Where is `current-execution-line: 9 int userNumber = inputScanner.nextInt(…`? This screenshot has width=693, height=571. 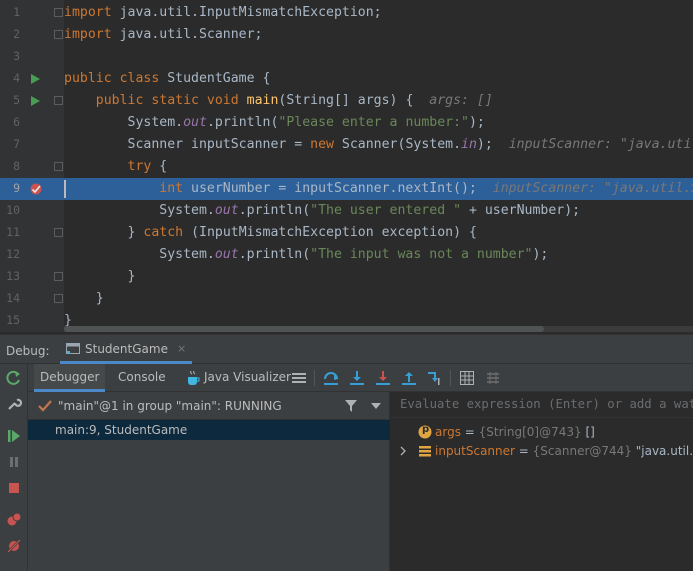
current-execution-line: 9 int userNumber = inputScanner.nextInt(… is located at coordinates (346, 189).